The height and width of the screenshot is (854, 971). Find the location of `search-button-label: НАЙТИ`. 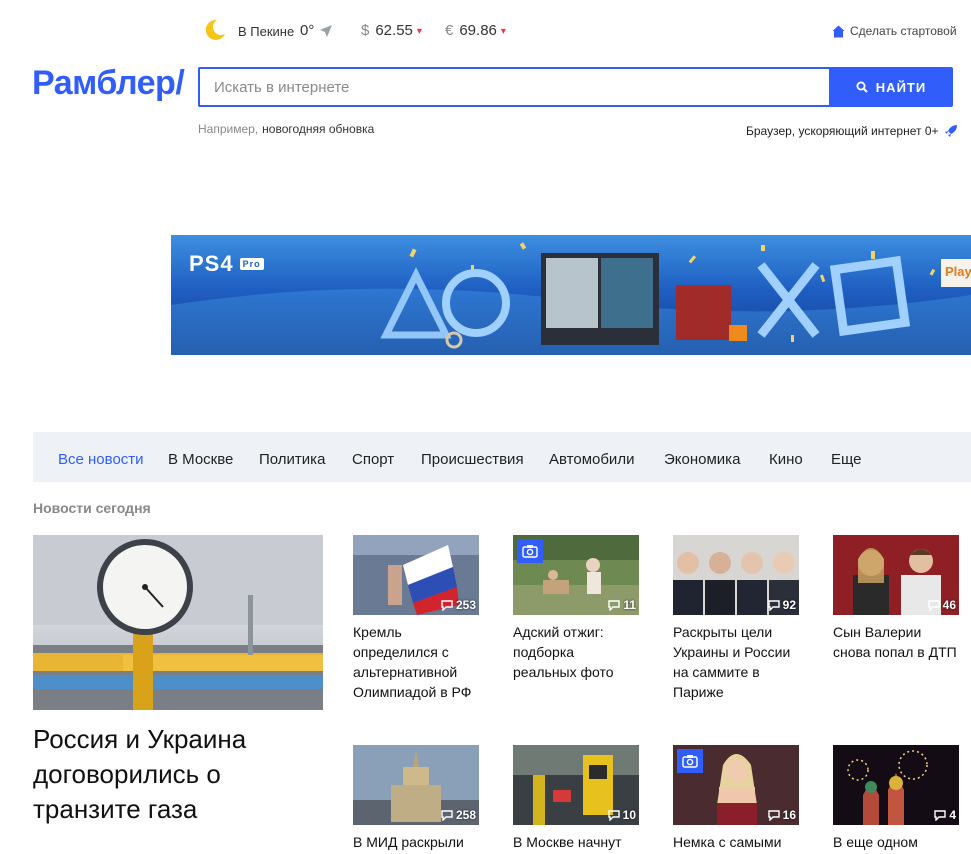

search-button-label: НАЙТИ is located at coordinates (901, 87).